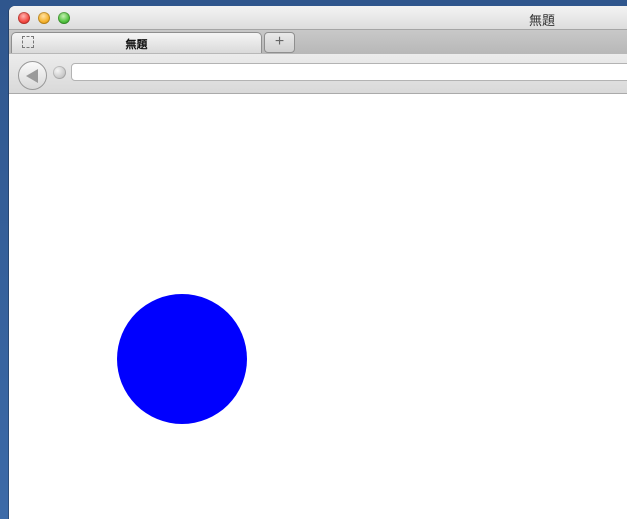 This screenshot has height=519, width=627. What do you see at coordinates (59, 72) in the screenshot?
I see `globe-icon` at bounding box center [59, 72].